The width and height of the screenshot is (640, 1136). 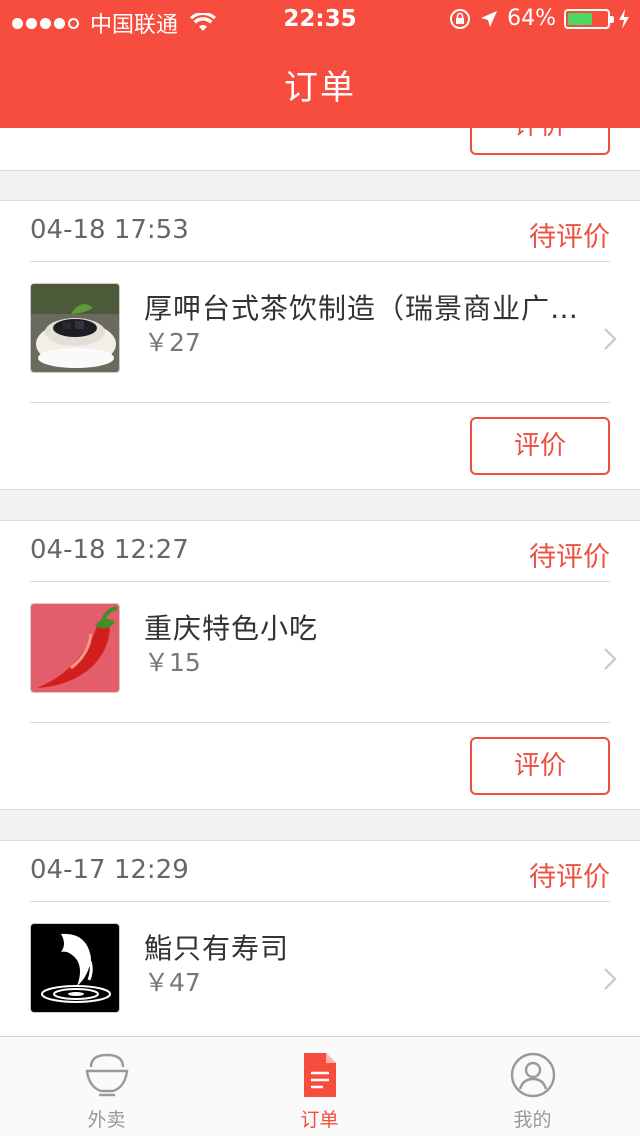 I want to click on shop-name: 重庆特色小吃, so click(x=231, y=628).